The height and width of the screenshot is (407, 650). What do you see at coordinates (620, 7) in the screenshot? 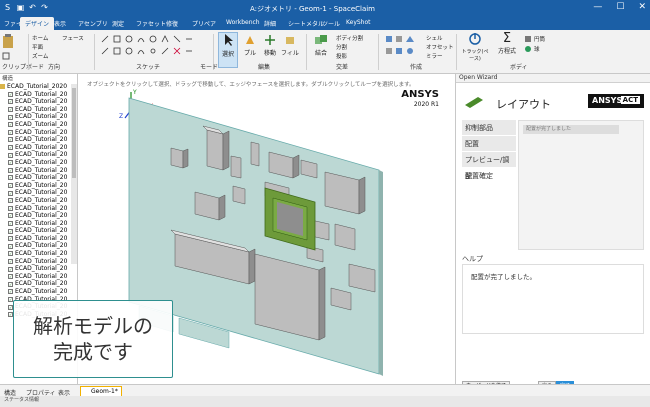
I see `maximize-button: ☐` at bounding box center [620, 7].